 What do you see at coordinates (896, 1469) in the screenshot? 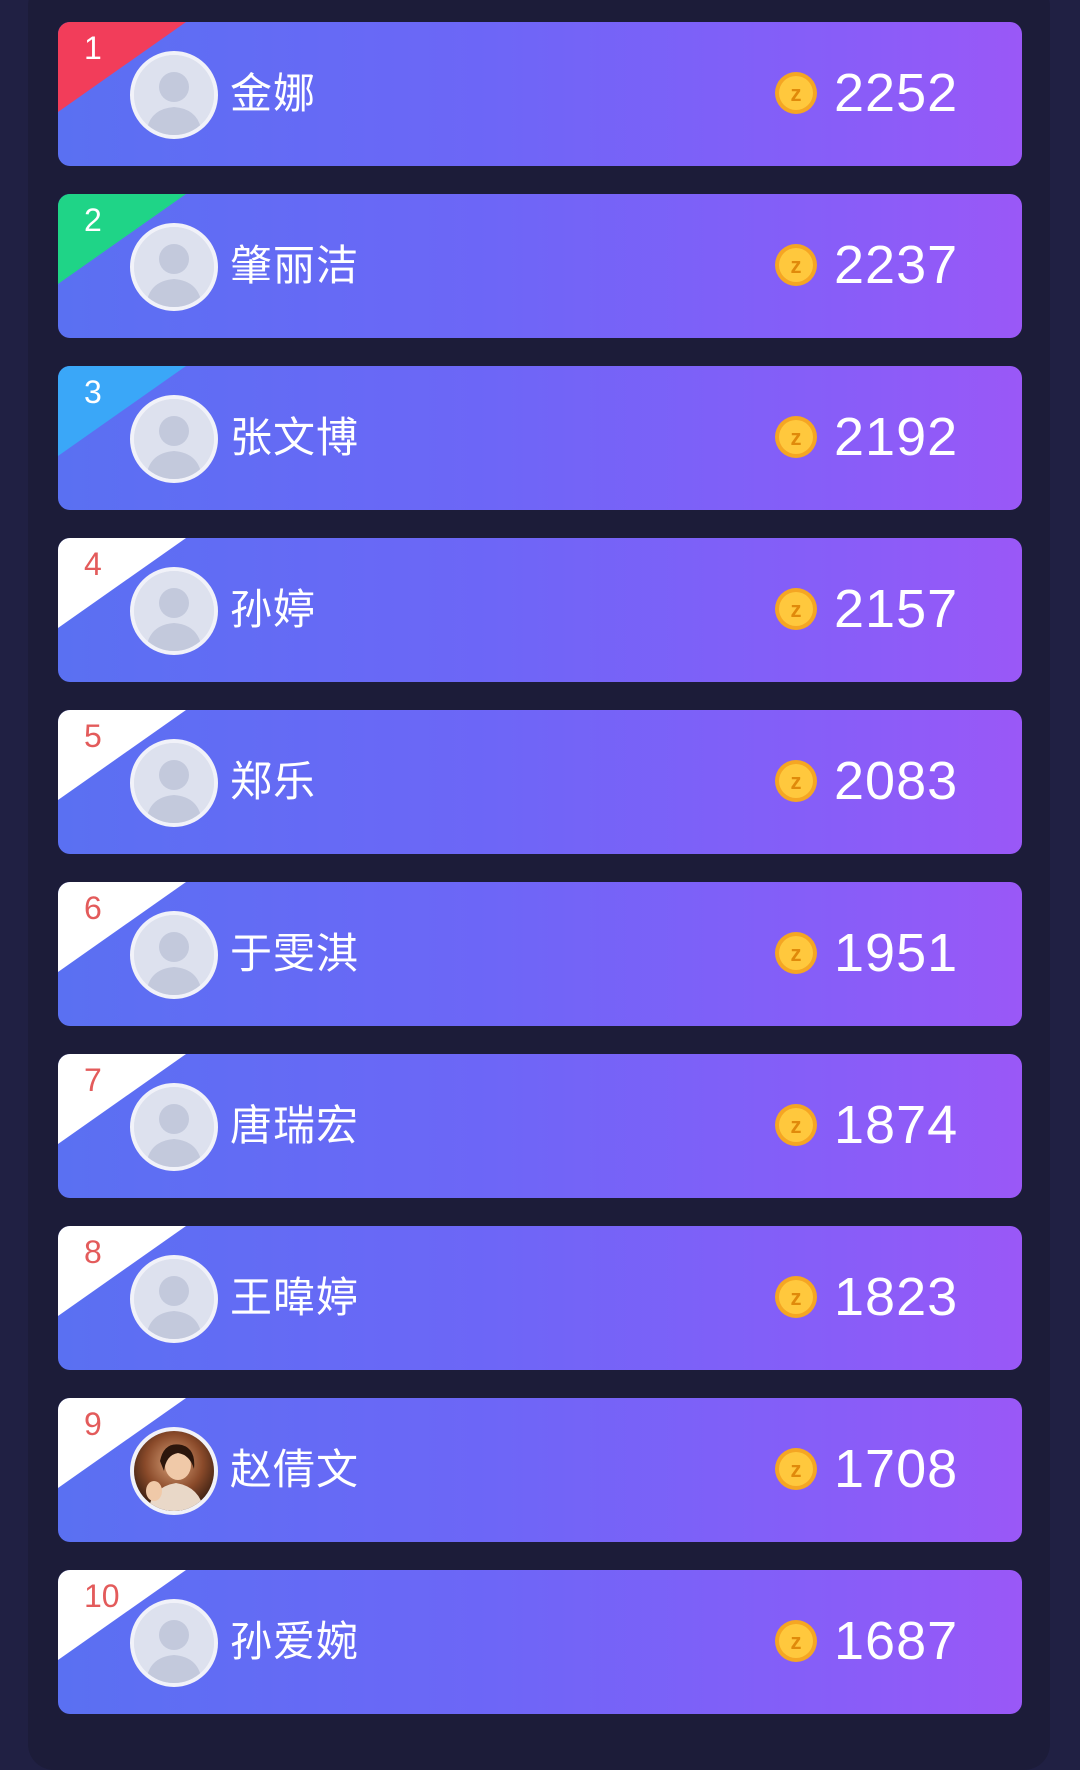
I see `score-value: 1708` at bounding box center [896, 1469].